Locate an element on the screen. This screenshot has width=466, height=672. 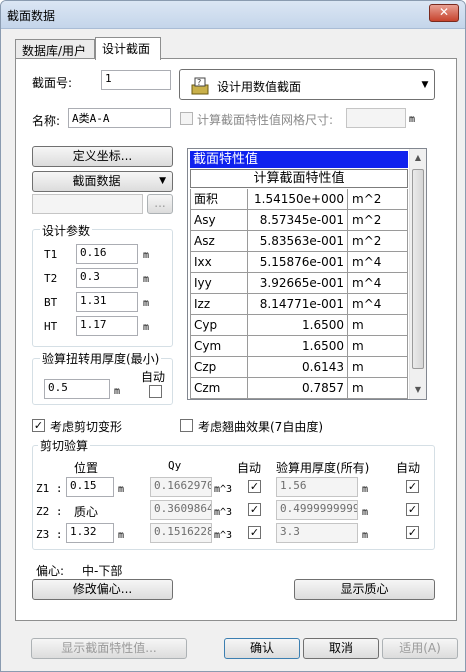
name-input: A类A-A is located at coordinates (119, 118).